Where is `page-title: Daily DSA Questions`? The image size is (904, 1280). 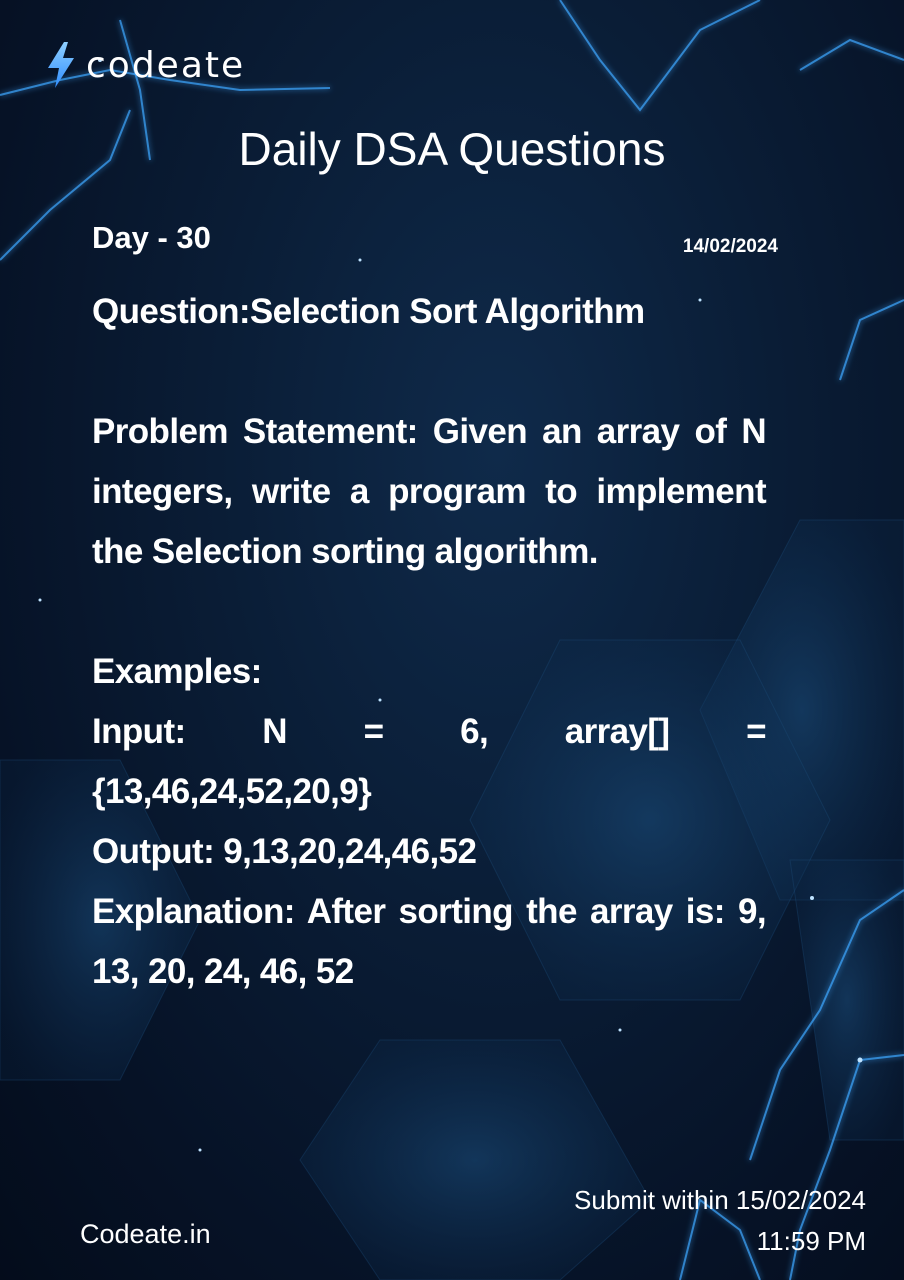 page-title: Daily DSA Questions is located at coordinates (452, 149).